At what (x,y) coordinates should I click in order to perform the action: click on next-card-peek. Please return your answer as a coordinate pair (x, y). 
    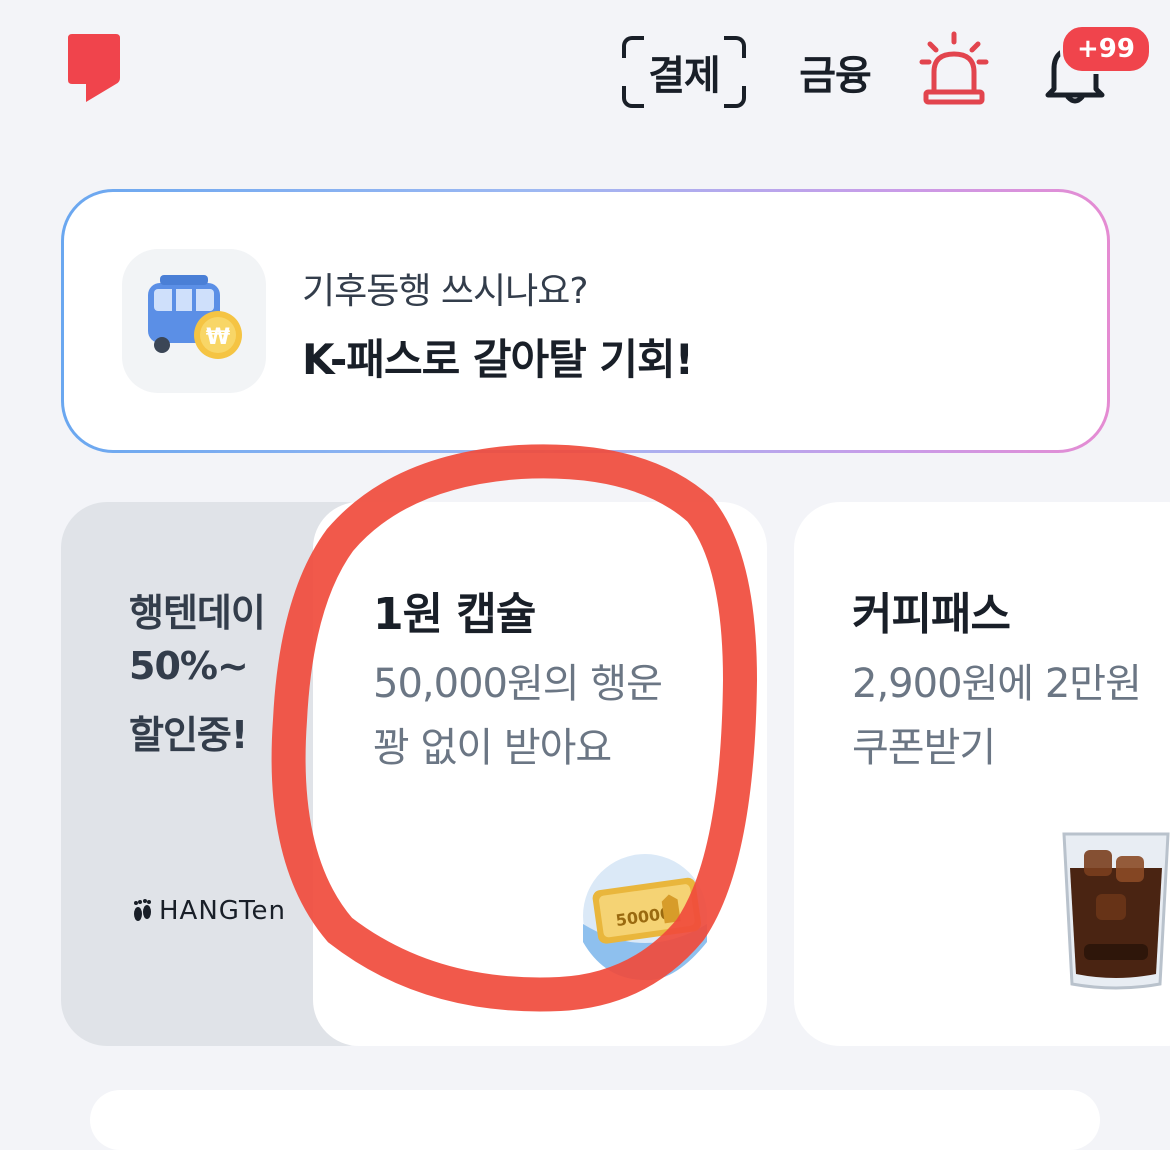
    Looking at the image, I should click on (595, 1120).